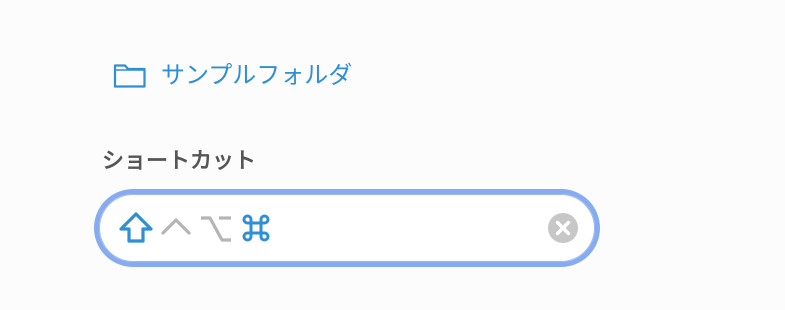  I want to click on folder-link: サンプルフォルダ, so click(232, 75).